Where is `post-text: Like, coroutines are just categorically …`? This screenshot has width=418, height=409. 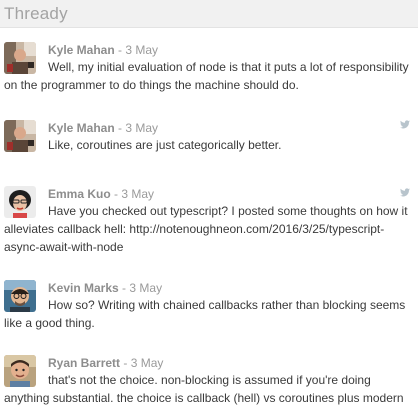
post-text: Like, coroutines are just categorically … is located at coordinates (165, 145).